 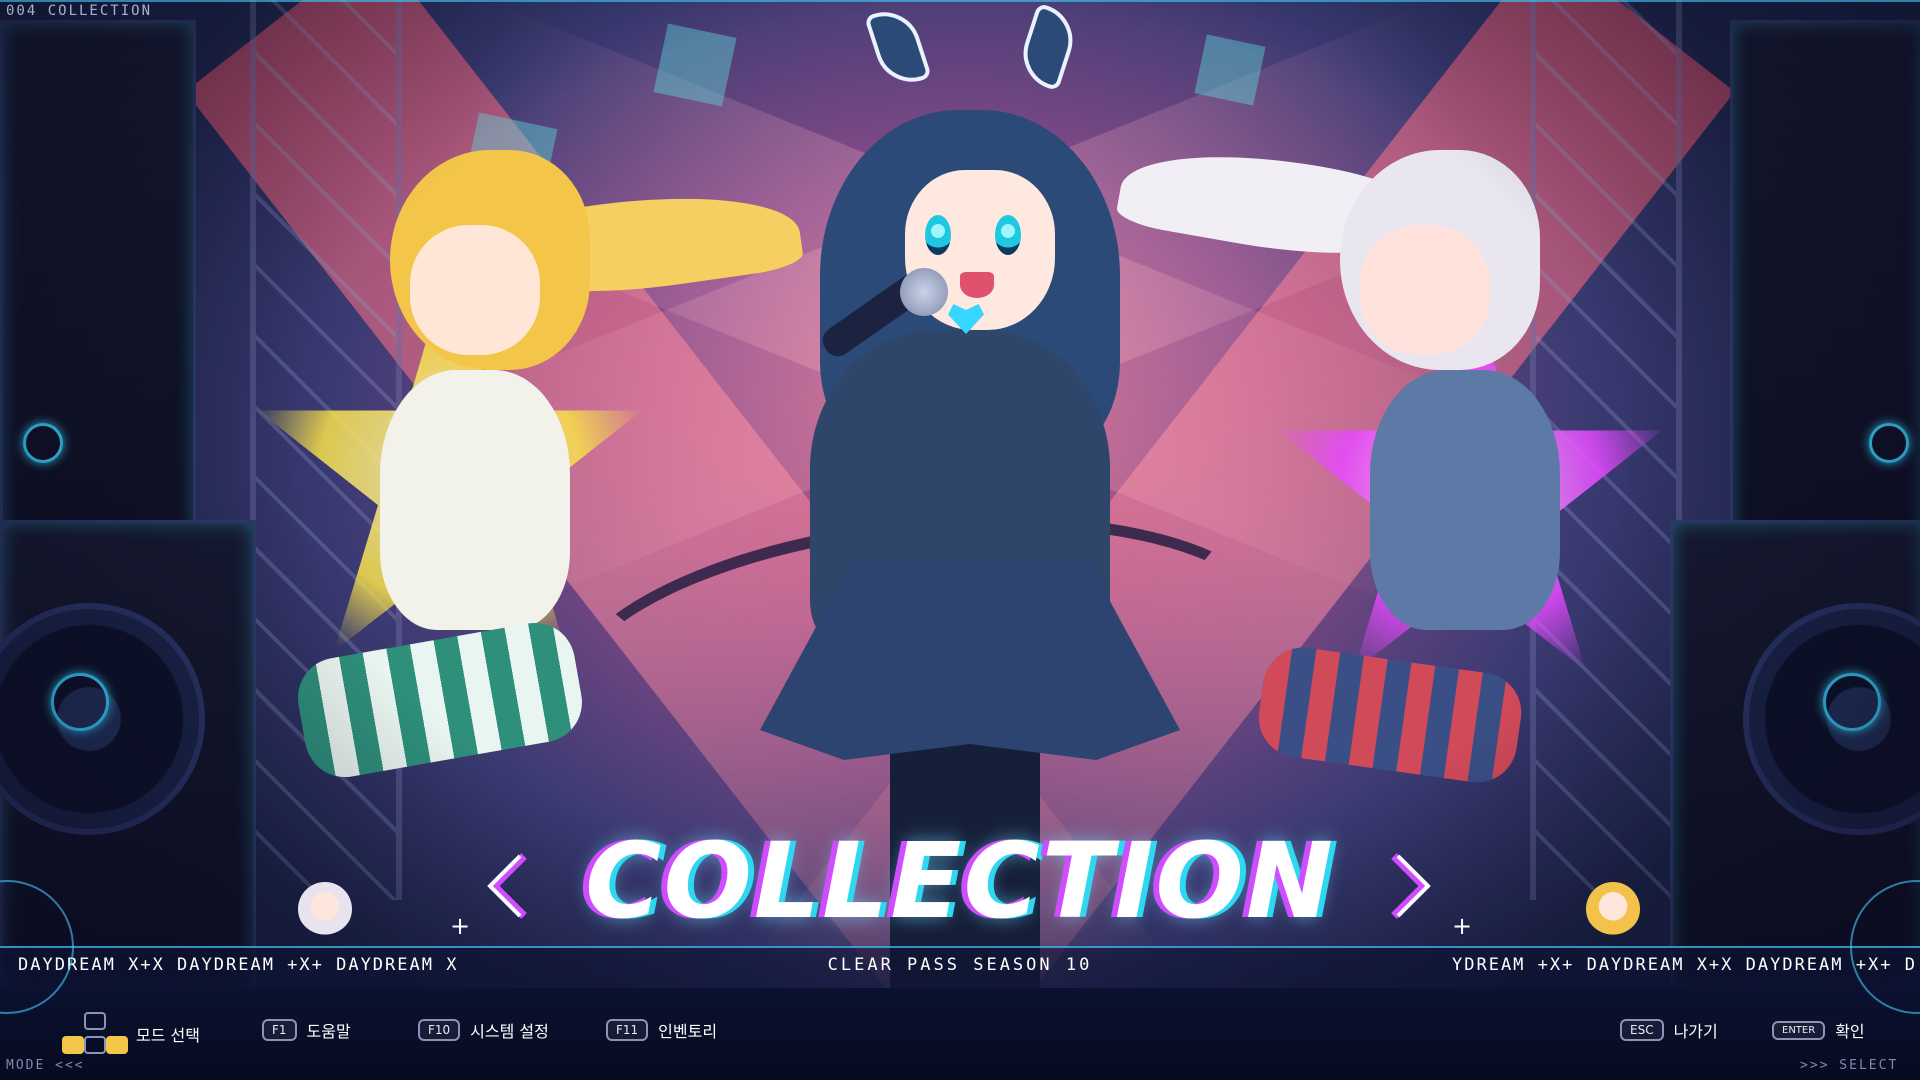 What do you see at coordinates (325, 909) in the screenshot?
I see `avatar-left` at bounding box center [325, 909].